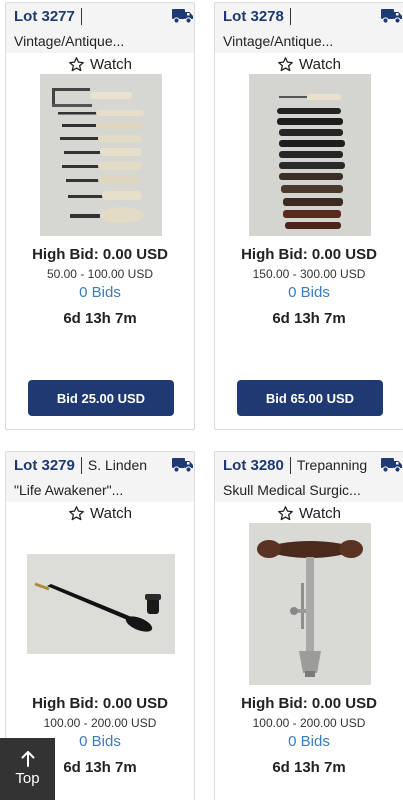 The width and height of the screenshot is (403, 800). Describe the element at coordinates (309, 16) in the screenshot. I see `lot-header: Lot 3278` at that location.